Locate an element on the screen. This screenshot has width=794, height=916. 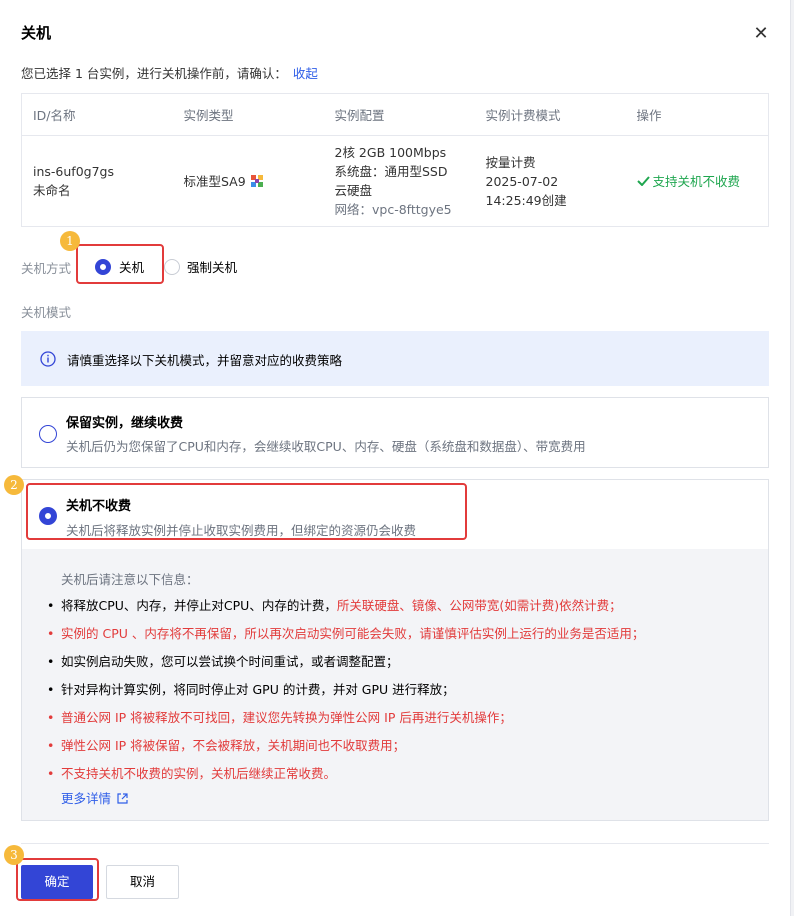
support-status: 支持关机不收费 is located at coordinates (688, 181).